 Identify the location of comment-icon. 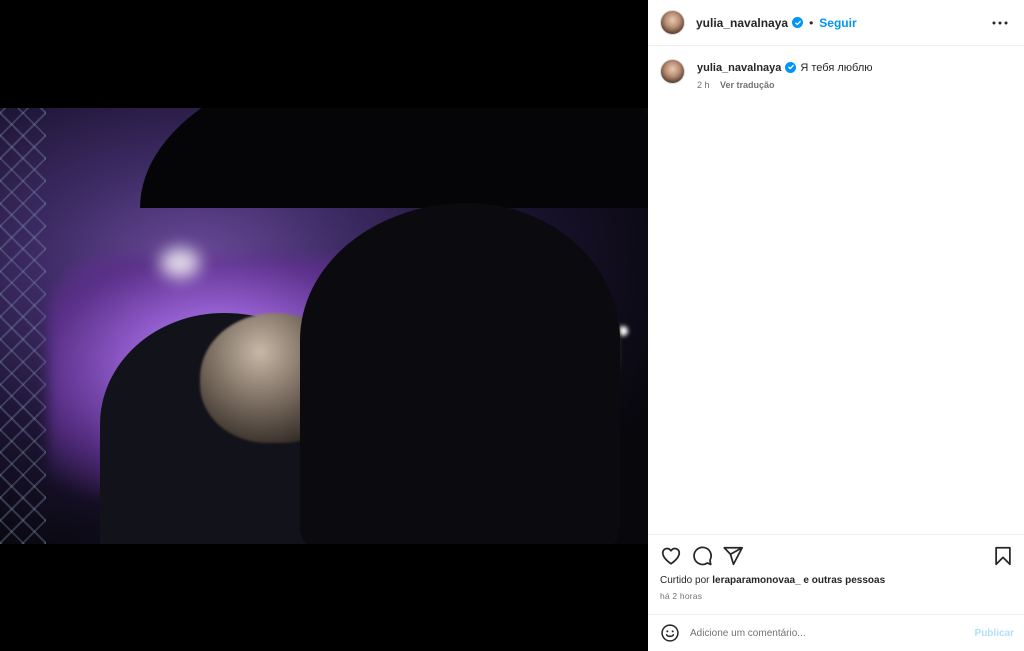
(702, 556).